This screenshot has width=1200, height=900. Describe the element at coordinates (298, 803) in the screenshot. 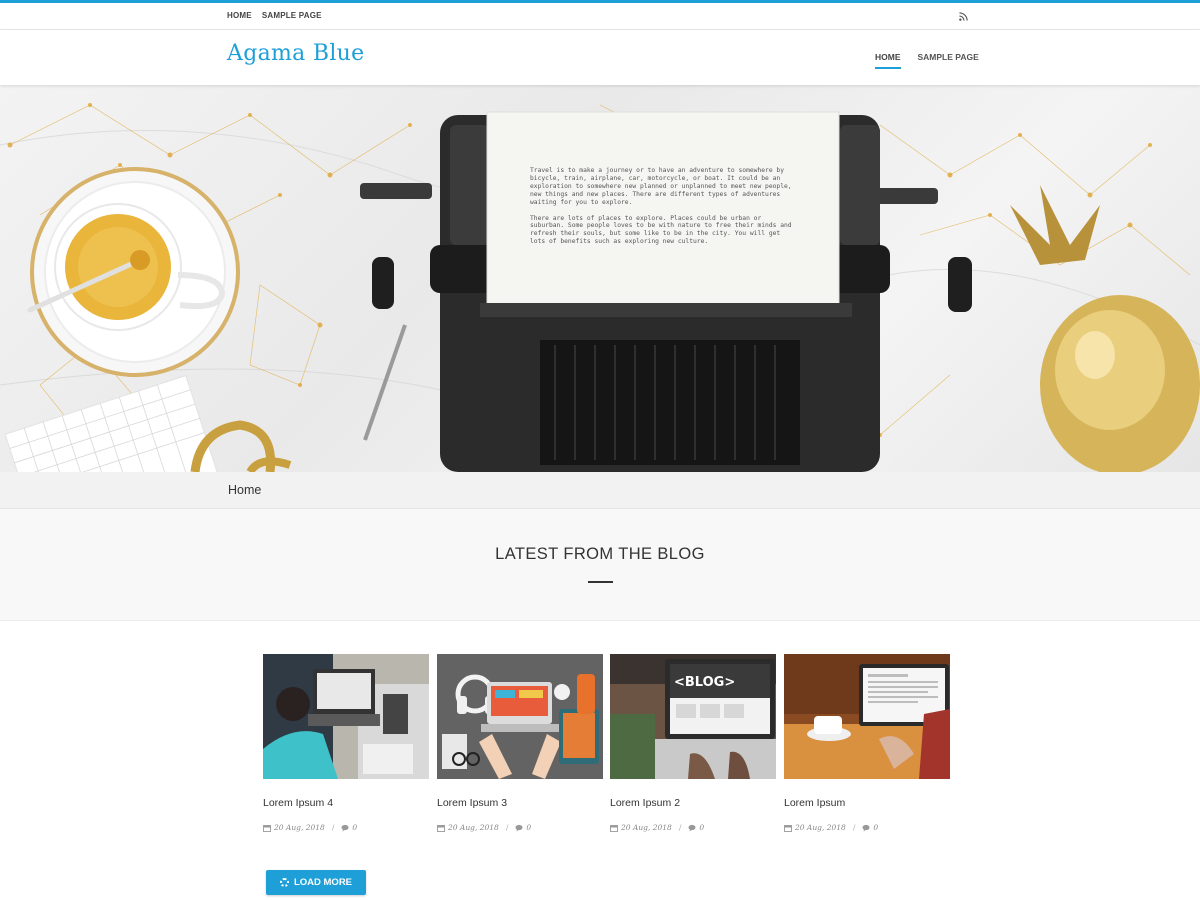

I see `post-title: Lorem Ipsum 4` at that location.